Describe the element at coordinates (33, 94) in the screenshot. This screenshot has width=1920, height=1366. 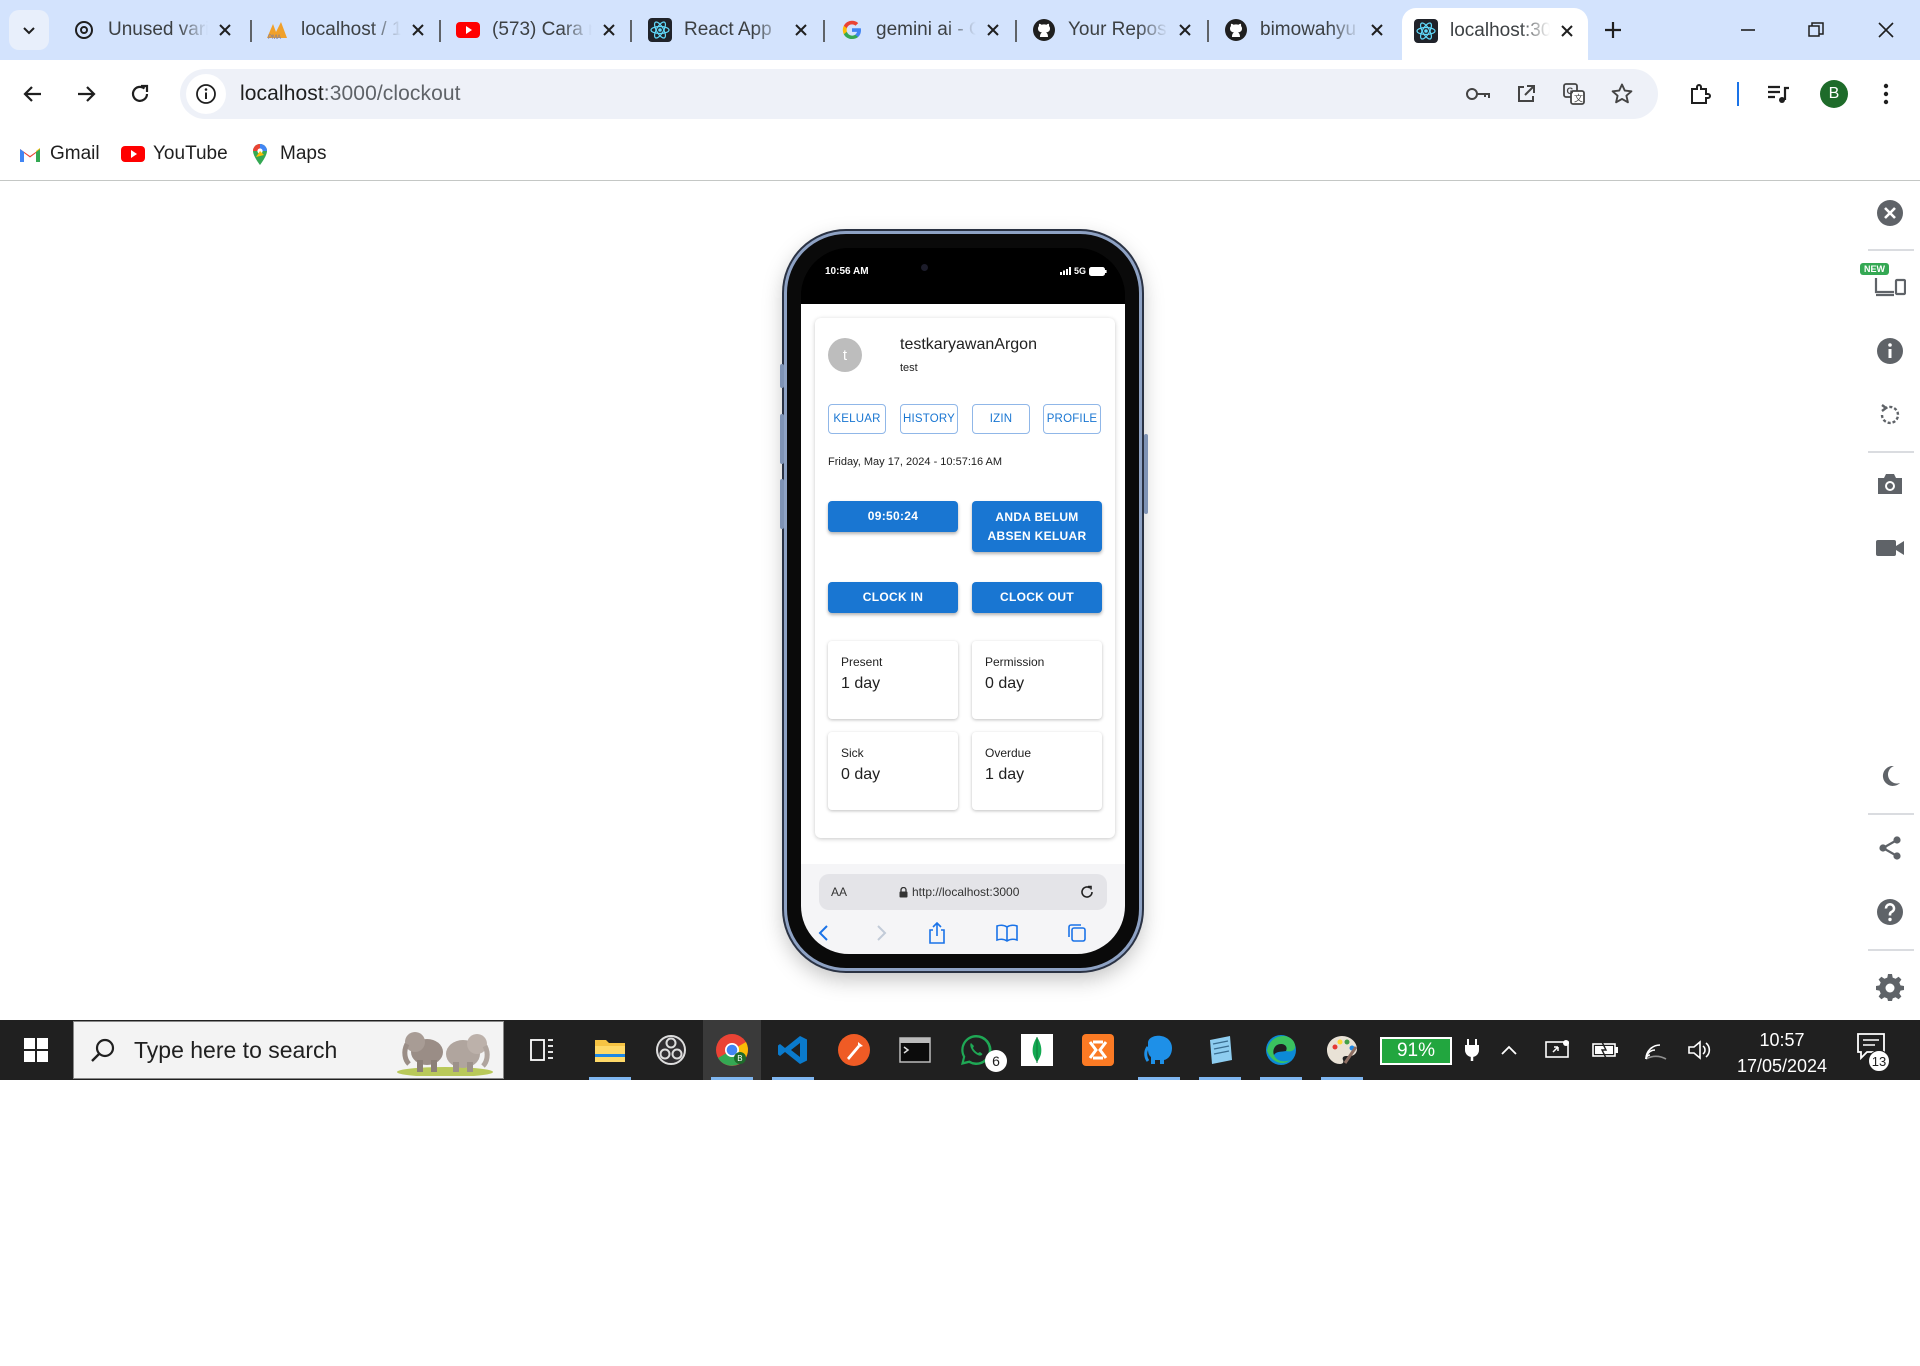
I see `back-button` at that location.